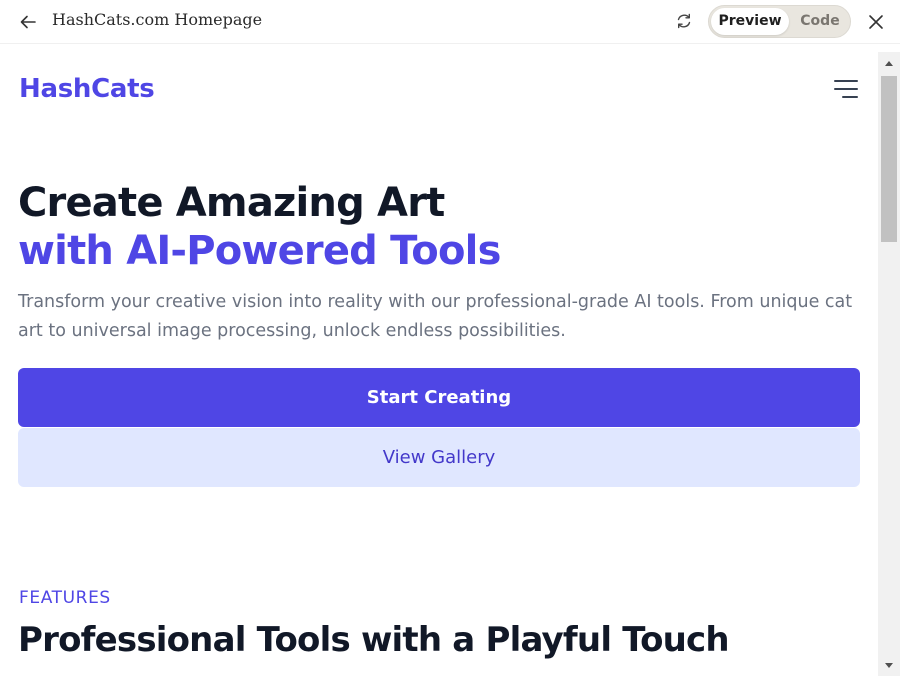 This screenshot has height=682, width=900. I want to click on hero-headline-accent: with AI-Powered Tools, so click(259, 251).